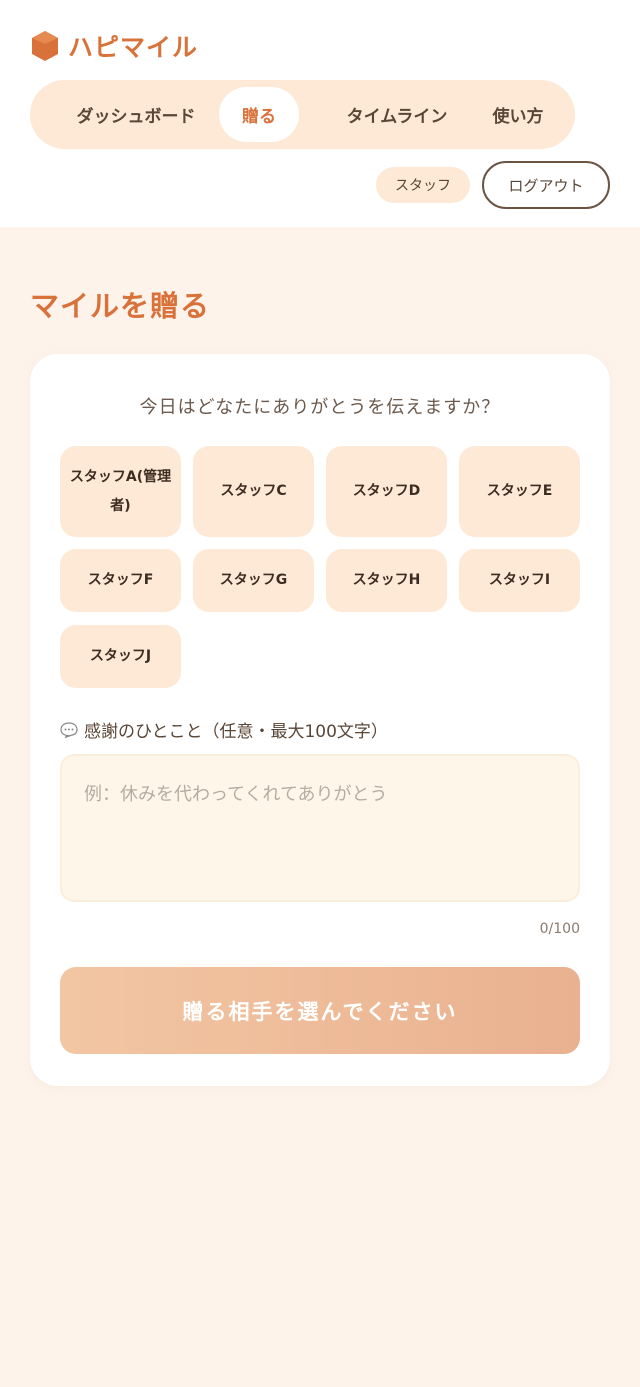 The width and height of the screenshot is (640, 1387). Describe the element at coordinates (69, 729) in the screenshot. I see `speech-bubble-icon` at that location.